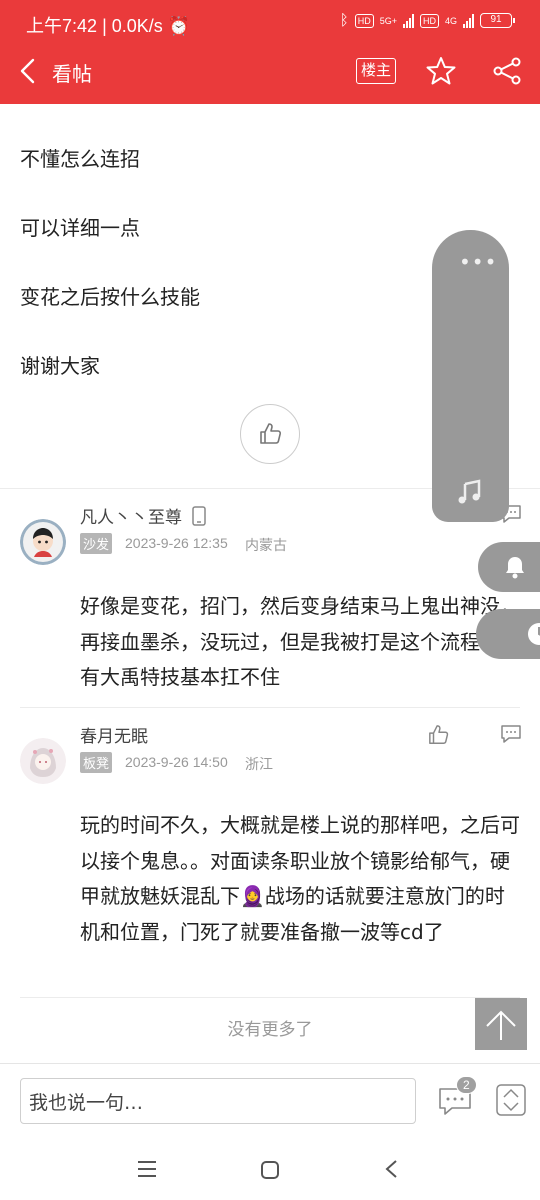 The height and width of the screenshot is (1200, 540). What do you see at coordinates (72, 74) in the screenshot?
I see `page-title: 看帖` at bounding box center [72, 74].